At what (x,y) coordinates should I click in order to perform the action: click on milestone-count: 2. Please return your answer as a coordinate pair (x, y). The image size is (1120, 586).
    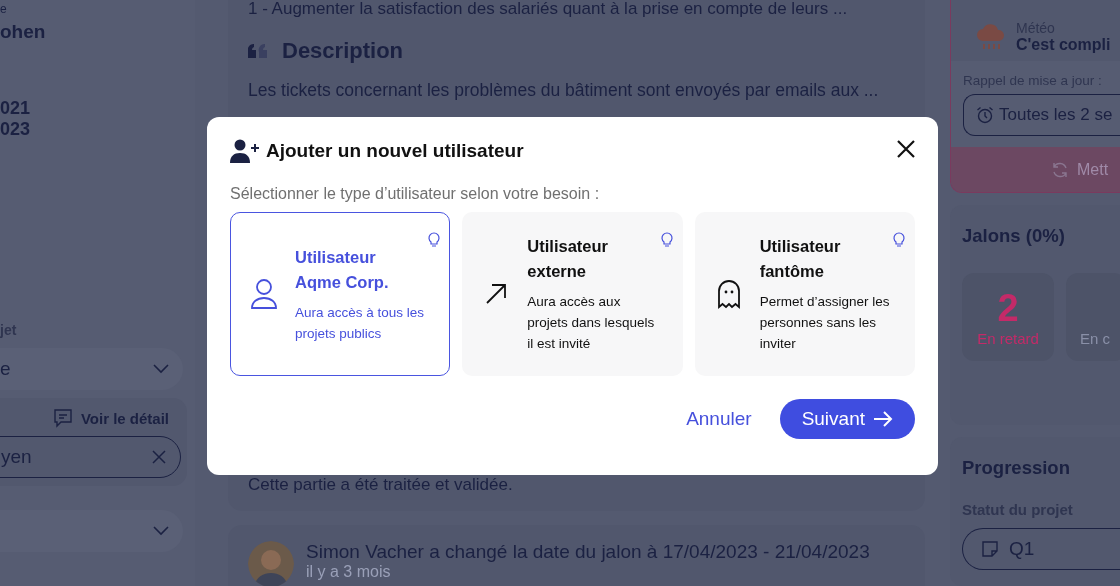
    Looking at the image, I should click on (1008, 308).